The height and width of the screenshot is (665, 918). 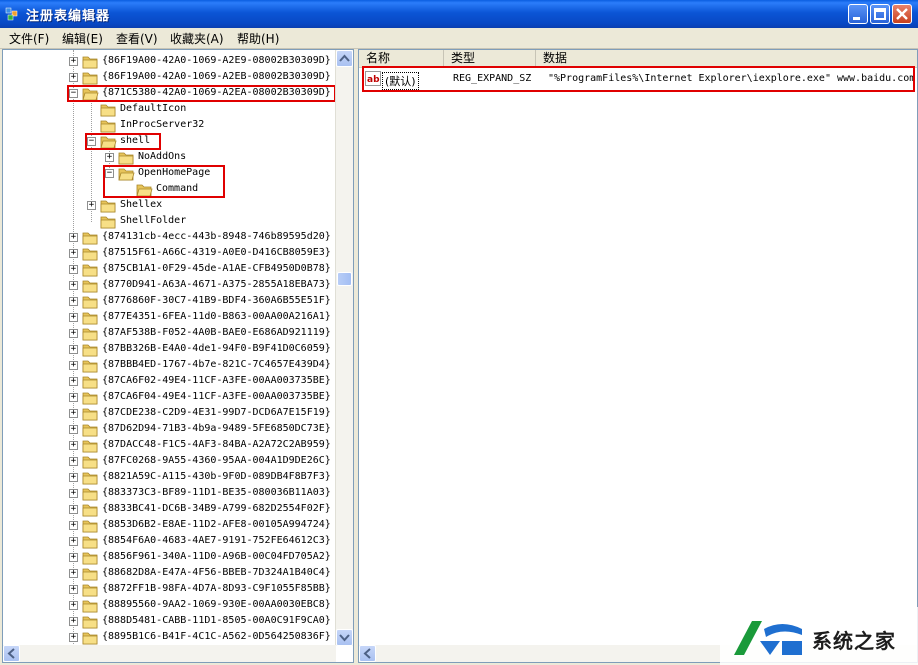 I want to click on tree-node: InProcServer32, so click(x=170, y=126).